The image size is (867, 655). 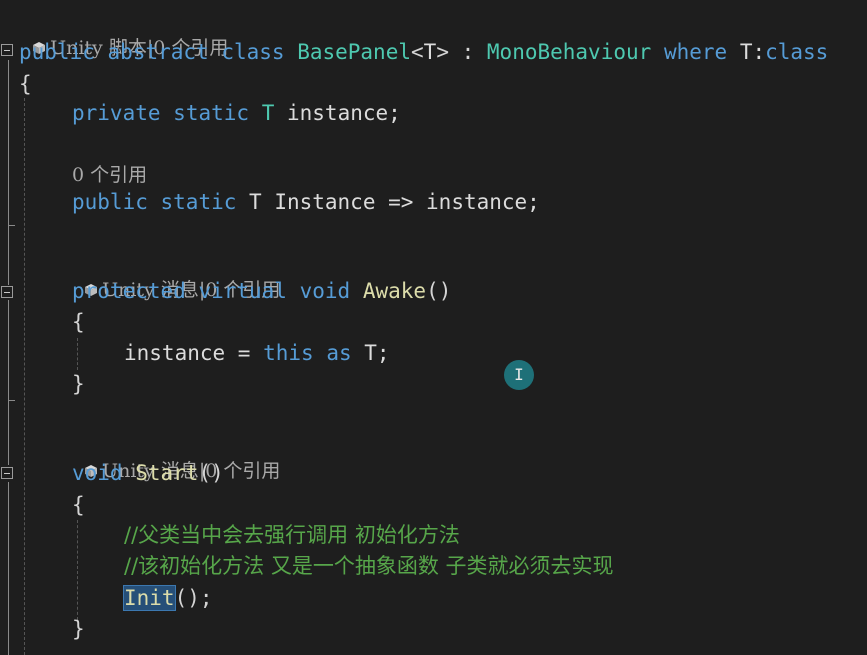 What do you see at coordinates (129, 291) in the screenshot?
I see `keyword: protected` at bounding box center [129, 291].